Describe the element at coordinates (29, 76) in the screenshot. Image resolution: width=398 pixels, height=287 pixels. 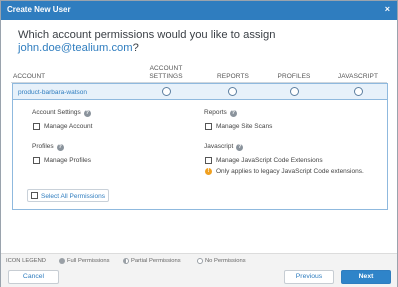
I see `column-header-account: ACCOUNT` at that location.